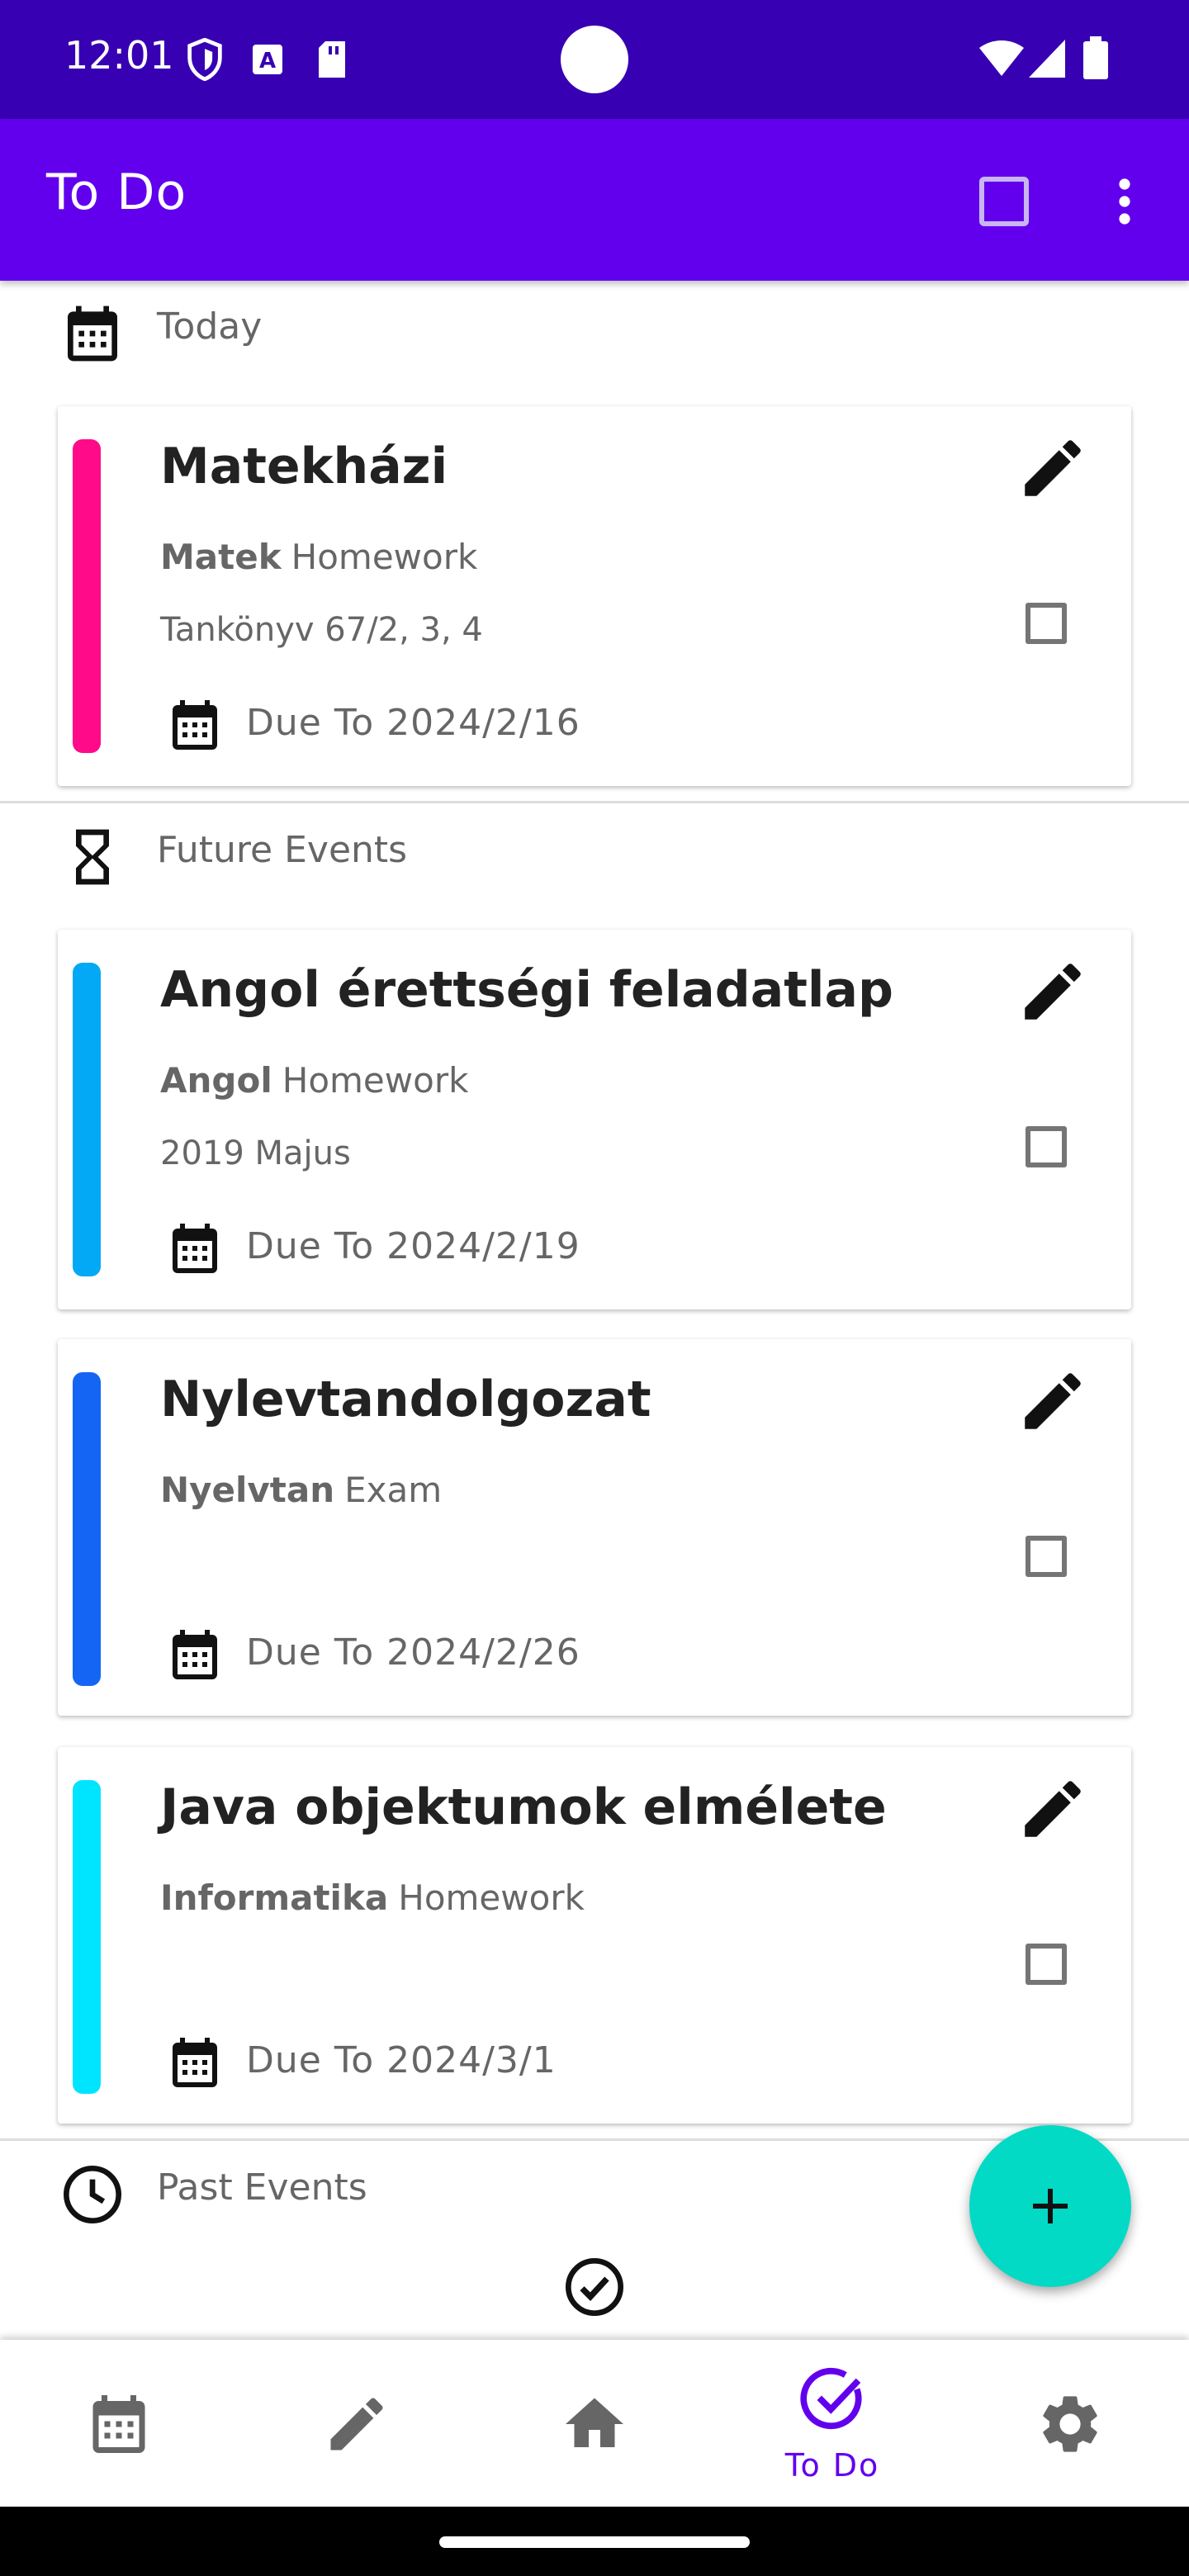 The width and height of the screenshot is (1189, 2576). I want to click on status-time: 12:01, so click(119, 55).